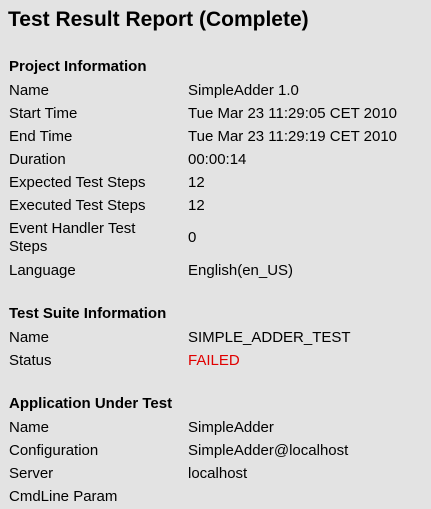 The height and width of the screenshot is (509, 431). Describe the element at coordinates (218, 473) in the screenshot. I see `server-value: localhost` at that location.